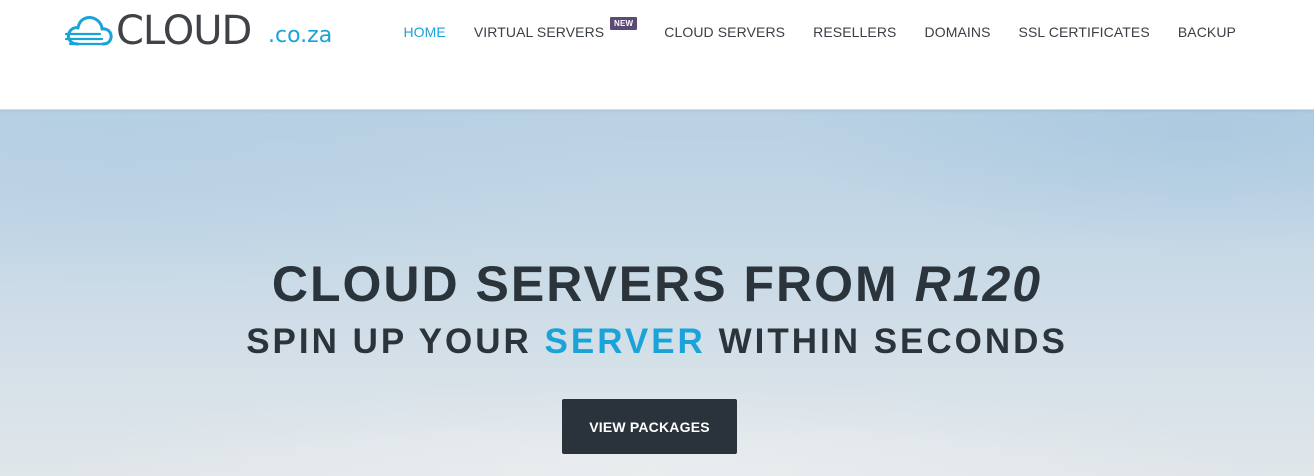 The width and height of the screenshot is (1314, 476). Describe the element at coordinates (1084, 32) in the screenshot. I see `nav-item-ssl-certificates: SSL CERTIFICATES` at that location.